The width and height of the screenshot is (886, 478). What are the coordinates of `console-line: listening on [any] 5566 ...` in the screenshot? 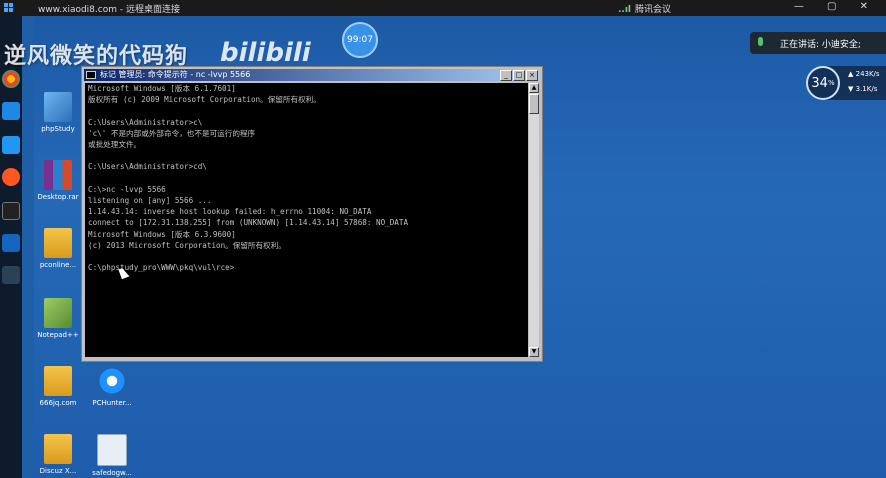 It's located at (150, 201).